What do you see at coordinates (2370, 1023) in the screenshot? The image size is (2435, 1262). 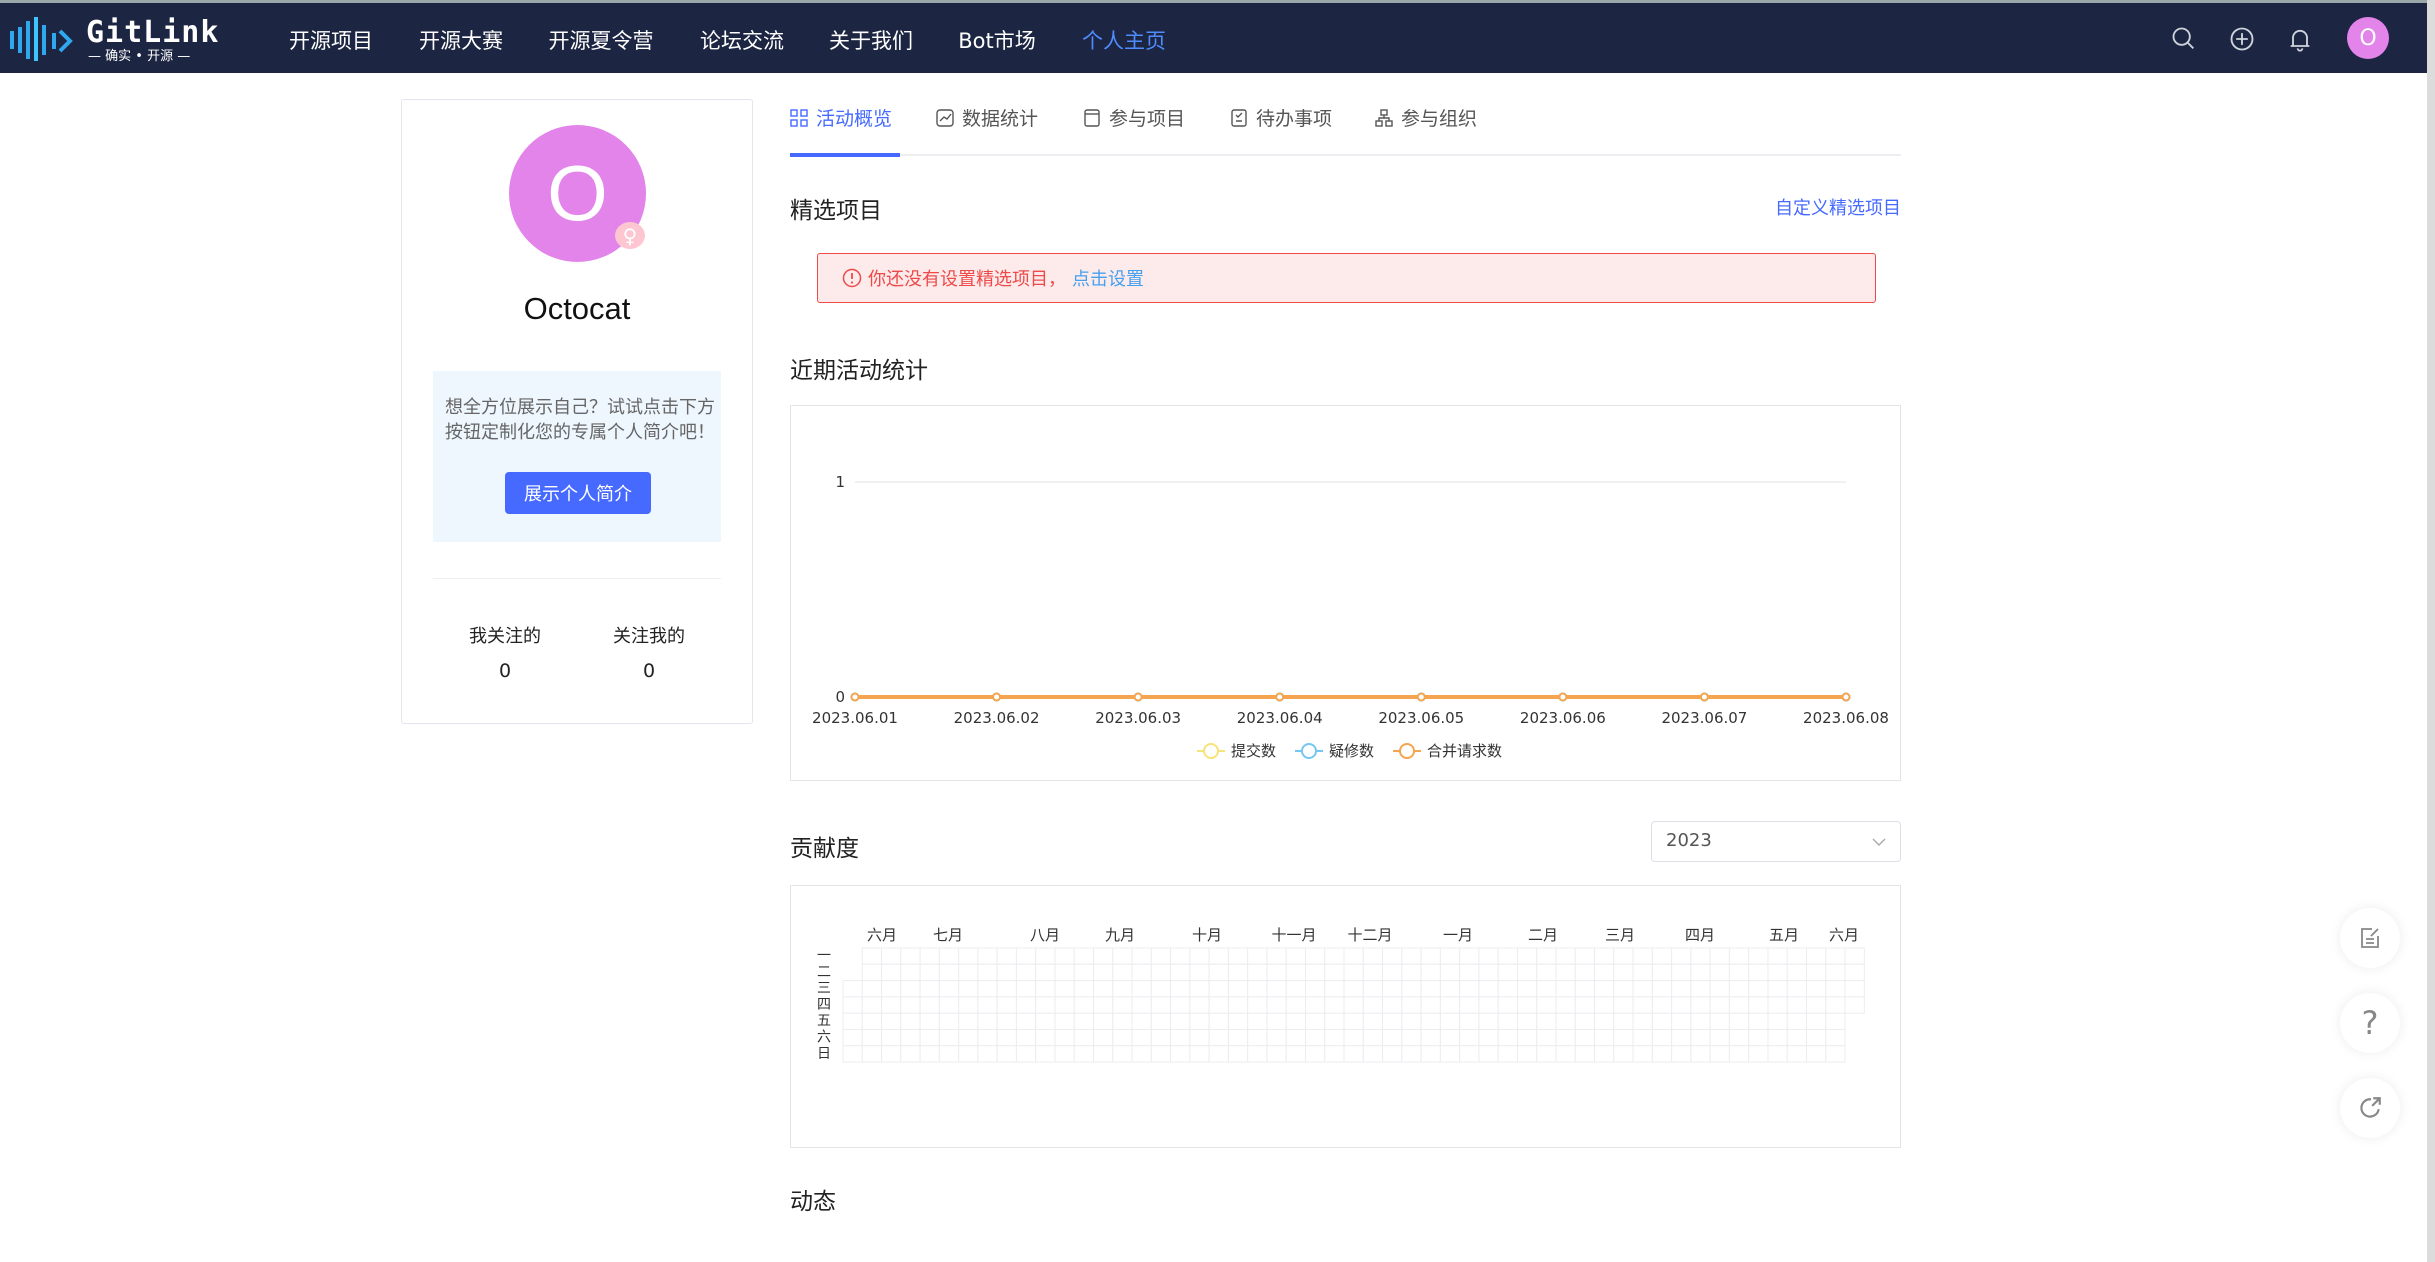 I see `help-button: ?` at bounding box center [2370, 1023].